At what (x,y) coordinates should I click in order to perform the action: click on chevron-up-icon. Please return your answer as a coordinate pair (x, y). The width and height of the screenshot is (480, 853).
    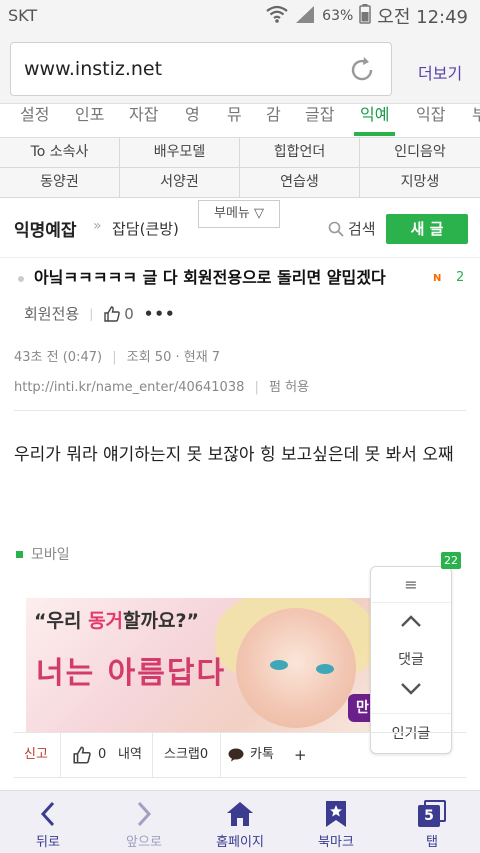
    Looking at the image, I should click on (411, 621).